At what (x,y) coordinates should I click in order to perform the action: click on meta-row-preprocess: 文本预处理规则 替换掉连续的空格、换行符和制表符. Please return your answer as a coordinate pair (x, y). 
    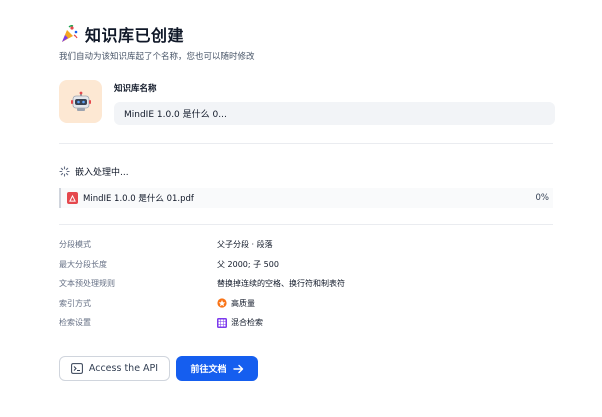
    Looking at the image, I should click on (202, 284).